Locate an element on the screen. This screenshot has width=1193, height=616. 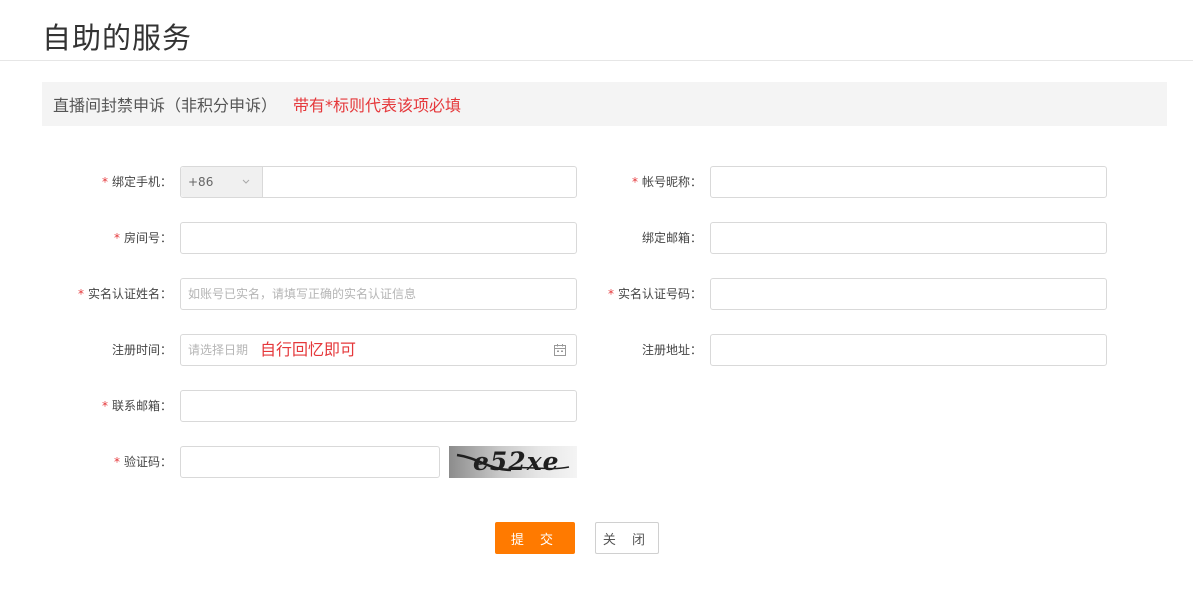
required-note: 带有*标则代表该项必填 is located at coordinates (377, 105).